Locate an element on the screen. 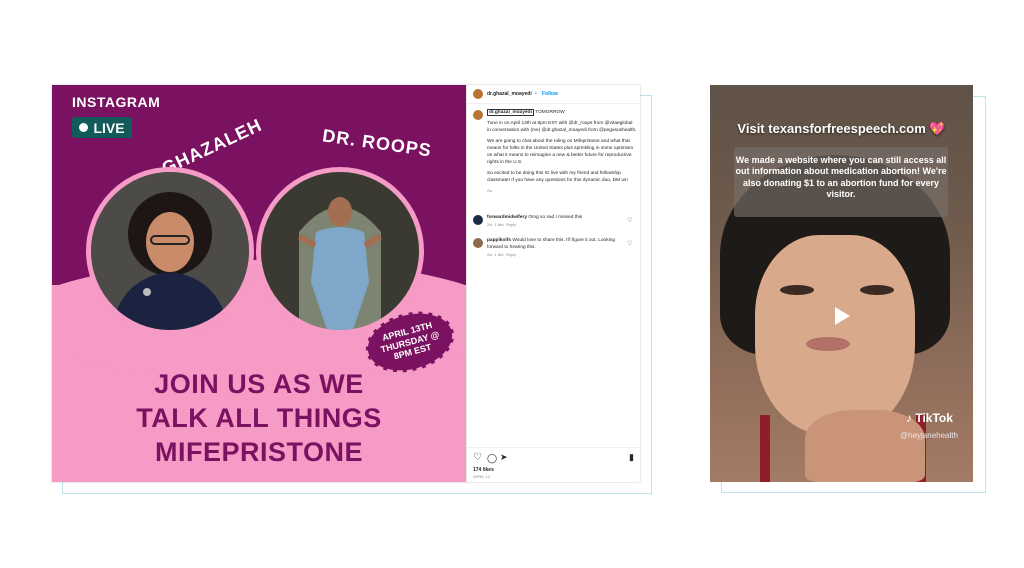 Image resolution: width=1024 pixels, height=568 pixels. host2-photo is located at coordinates (340, 251).